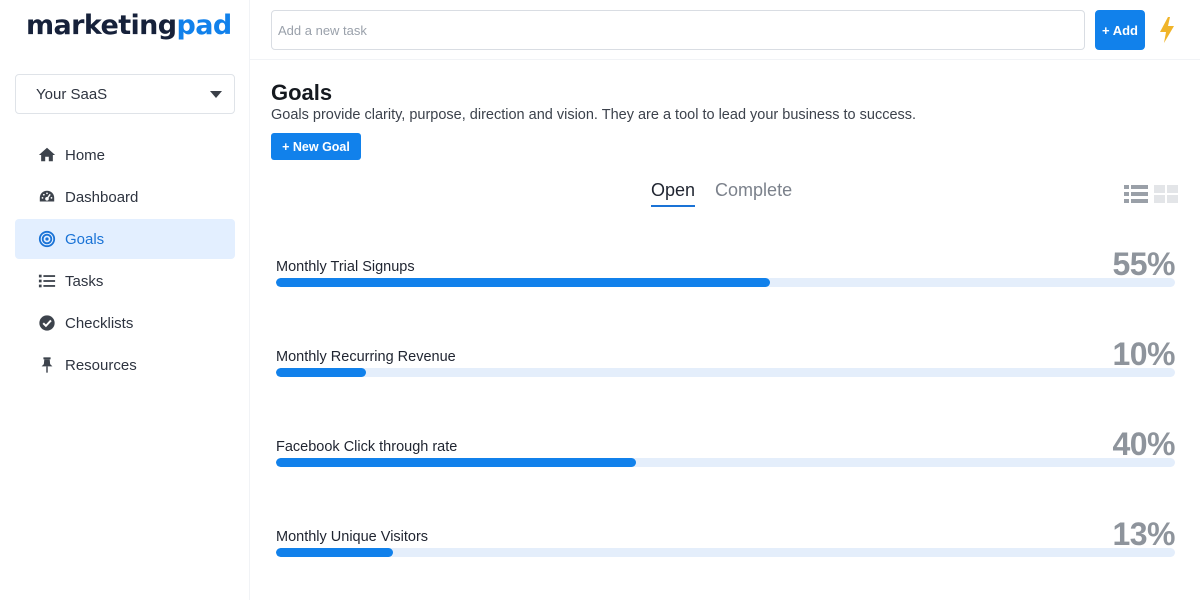 The width and height of the screenshot is (1200, 600). What do you see at coordinates (125, 155) in the screenshot?
I see `sidebar-item-home: Home` at bounding box center [125, 155].